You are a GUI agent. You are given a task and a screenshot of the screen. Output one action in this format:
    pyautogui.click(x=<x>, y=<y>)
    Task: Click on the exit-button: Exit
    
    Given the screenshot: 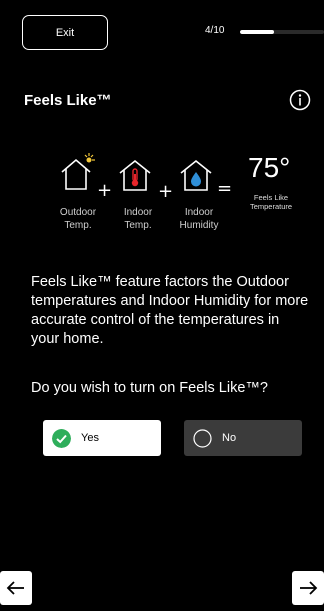 What is the action you would take?
    pyautogui.click(x=65, y=32)
    